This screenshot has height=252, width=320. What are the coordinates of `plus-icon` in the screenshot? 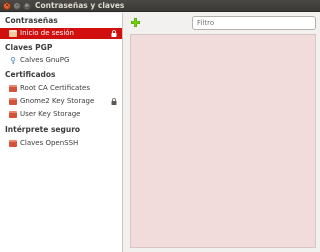 It's located at (135, 22).